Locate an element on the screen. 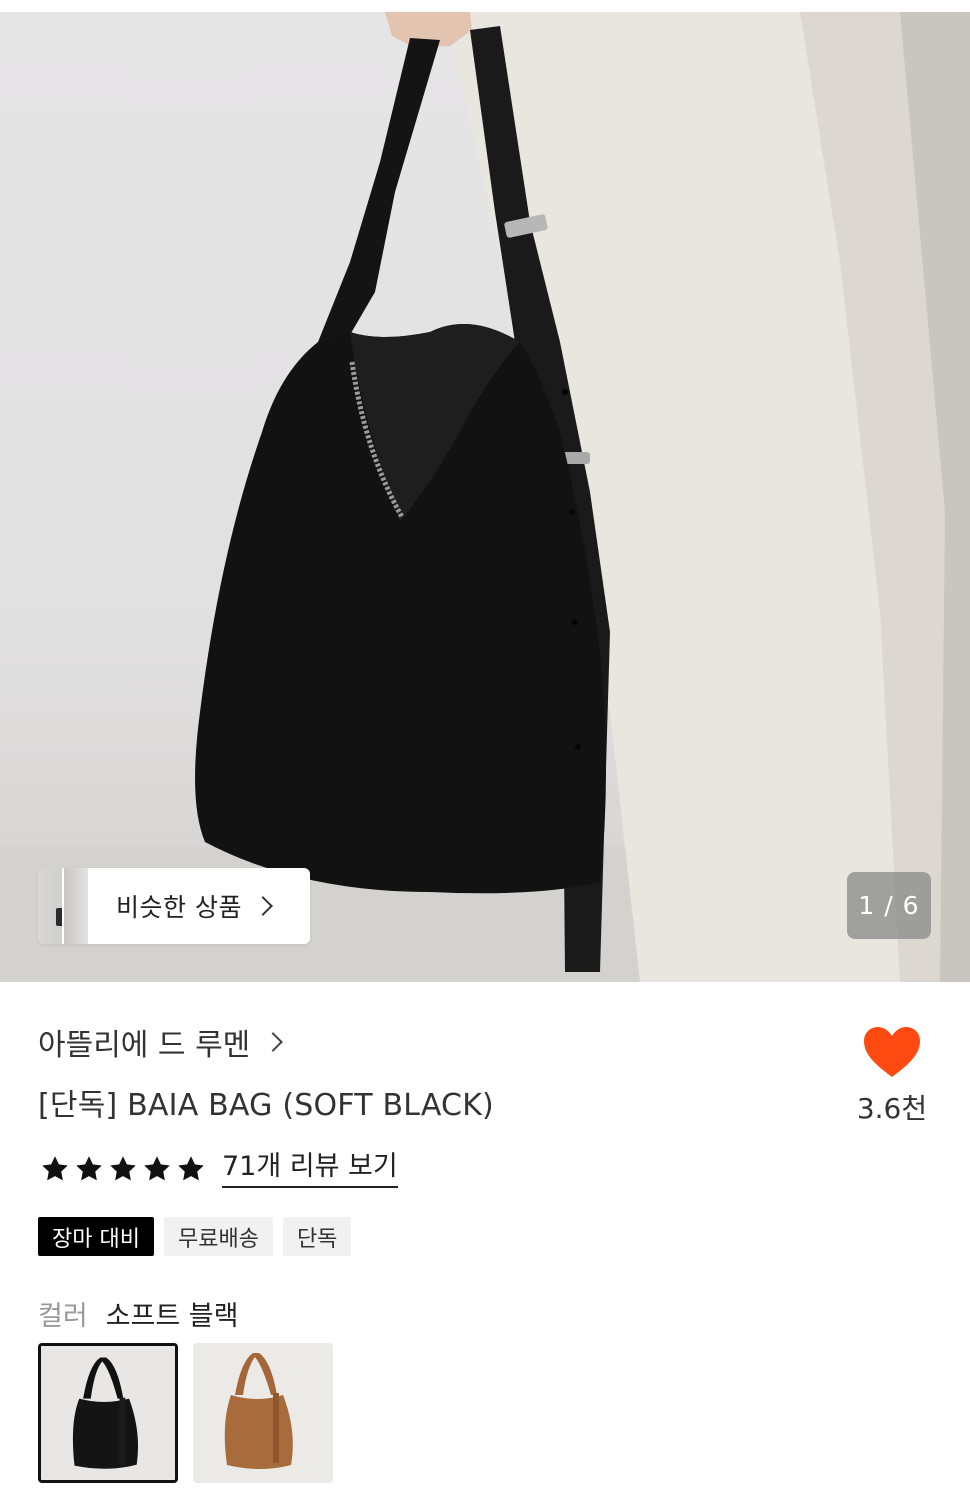 This screenshot has width=970, height=1500. brand-link: 아뜰리에 드 루멘 is located at coordinates (161, 1042).